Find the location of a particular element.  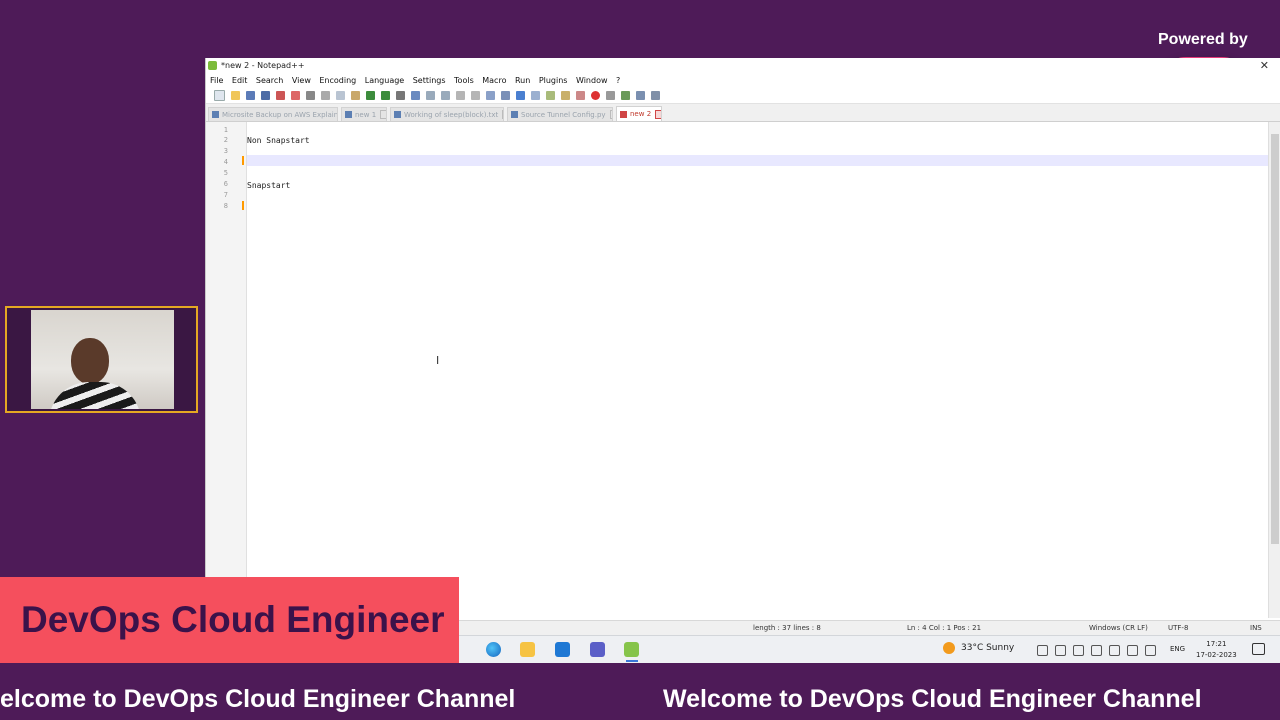

undo-icon is located at coordinates (370, 95).